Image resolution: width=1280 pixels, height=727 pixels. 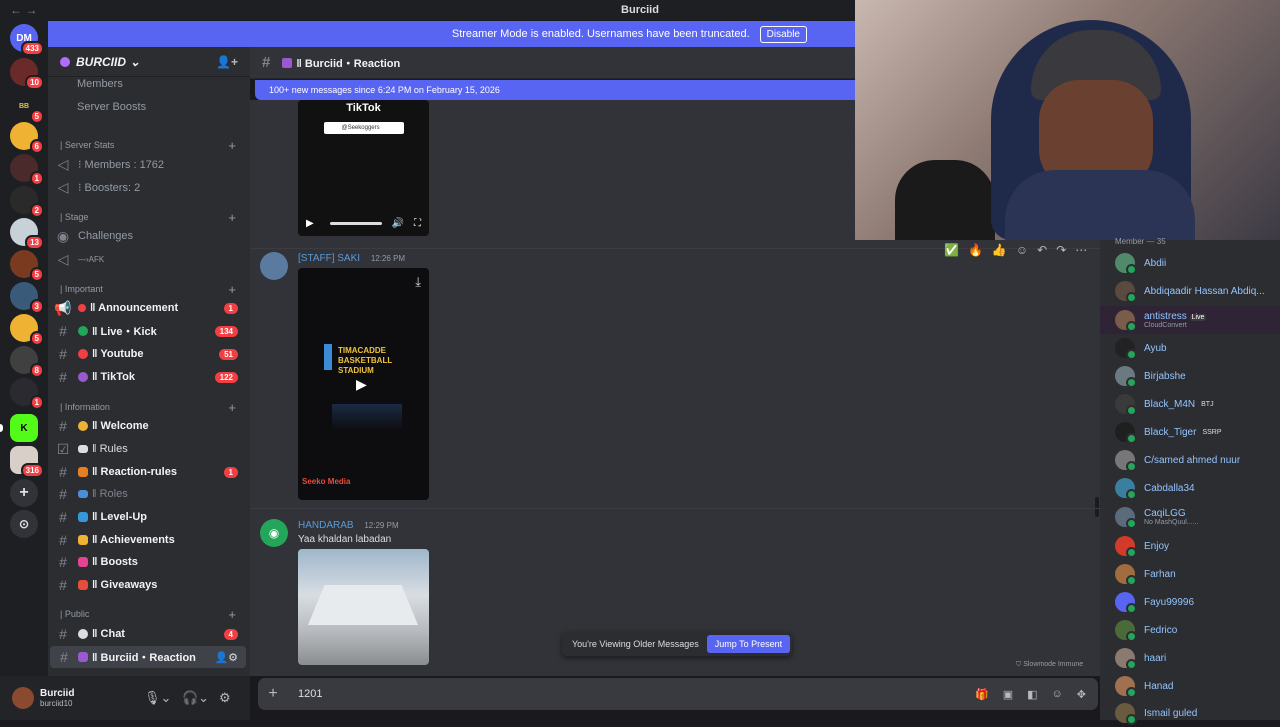 I want to click on category-server-stats: | Server Stats +, so click(x=149, y=145).